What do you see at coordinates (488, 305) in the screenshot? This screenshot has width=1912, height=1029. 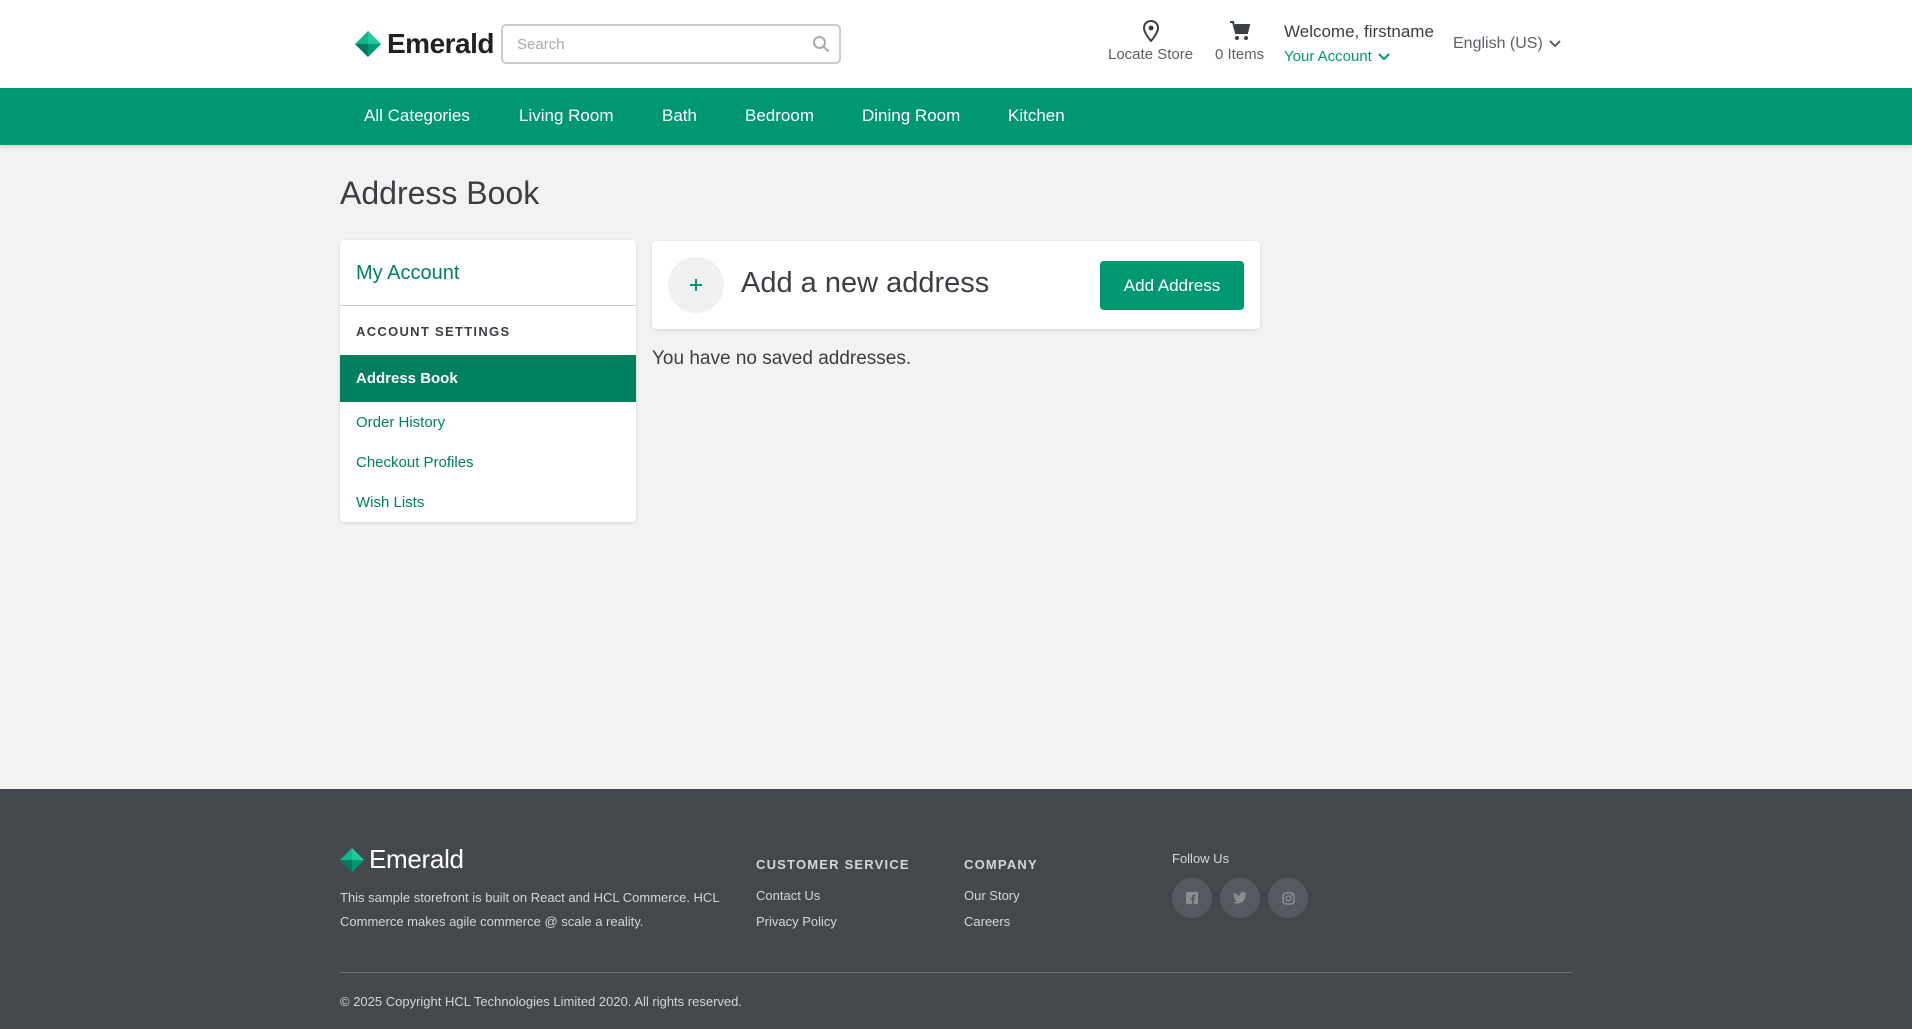 I see `sidebar-divider` at bounding box center [488, 305].